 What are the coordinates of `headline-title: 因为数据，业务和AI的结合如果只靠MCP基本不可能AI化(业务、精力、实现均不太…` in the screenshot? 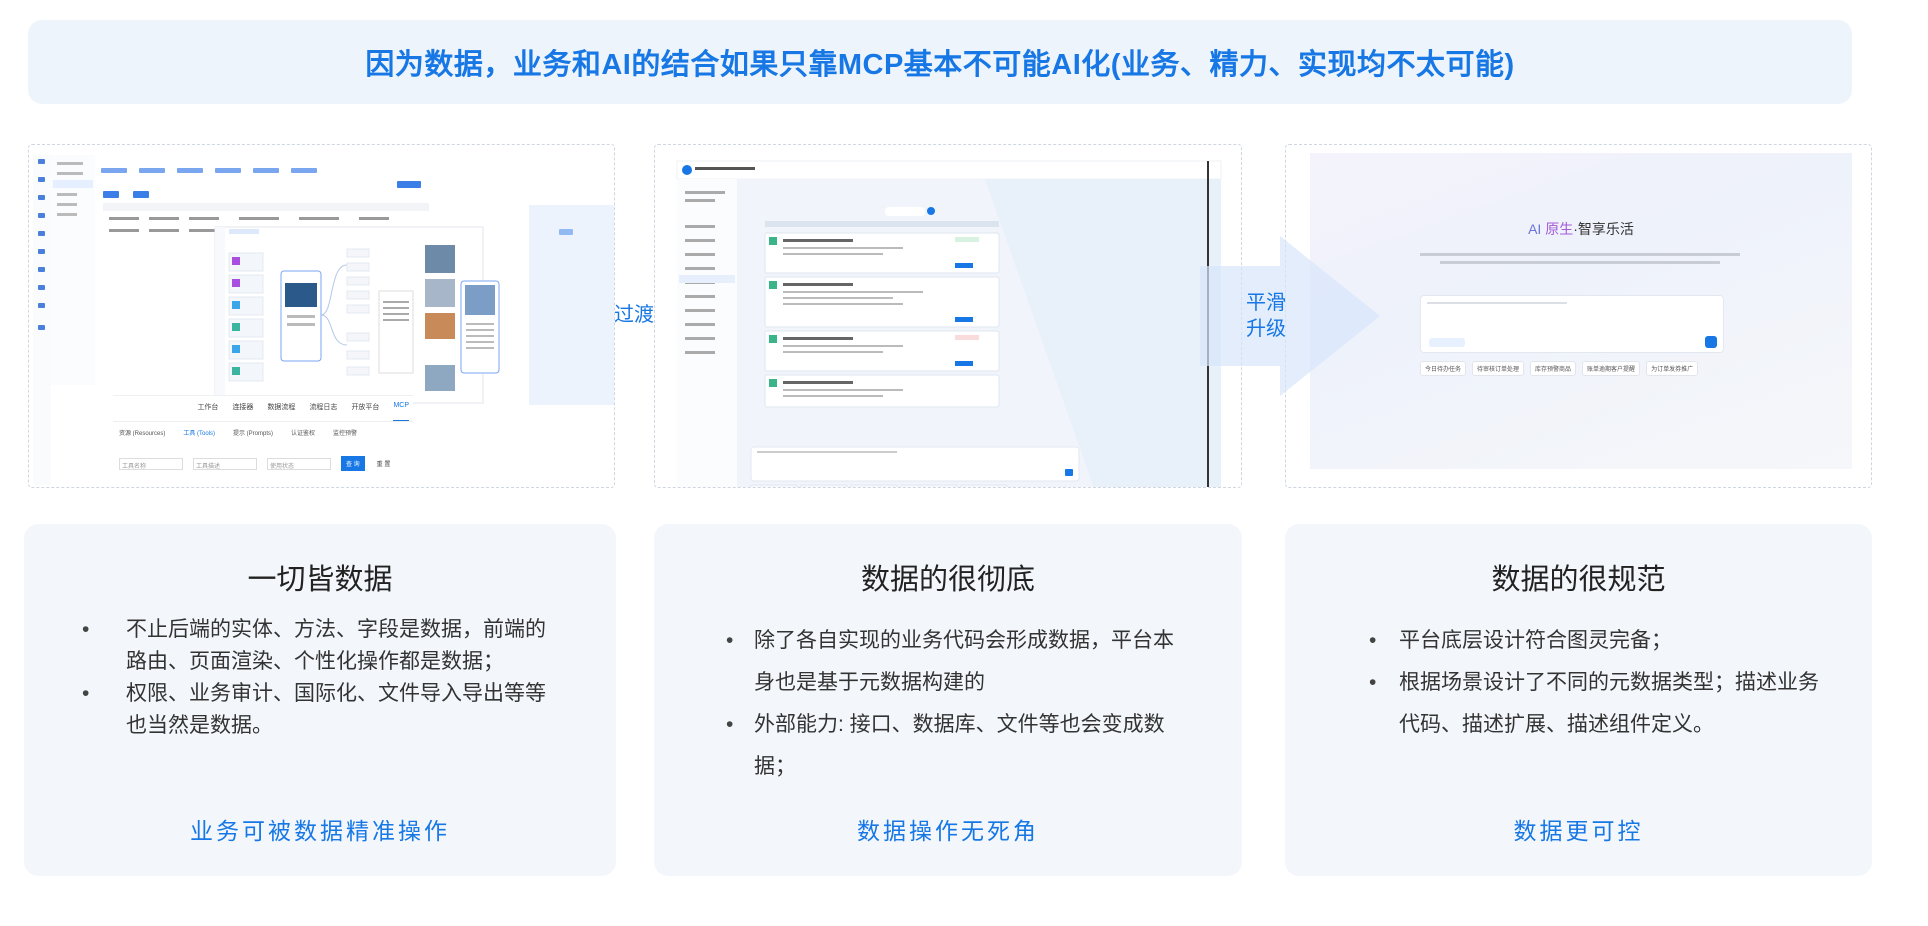 It's located at (940, 65).